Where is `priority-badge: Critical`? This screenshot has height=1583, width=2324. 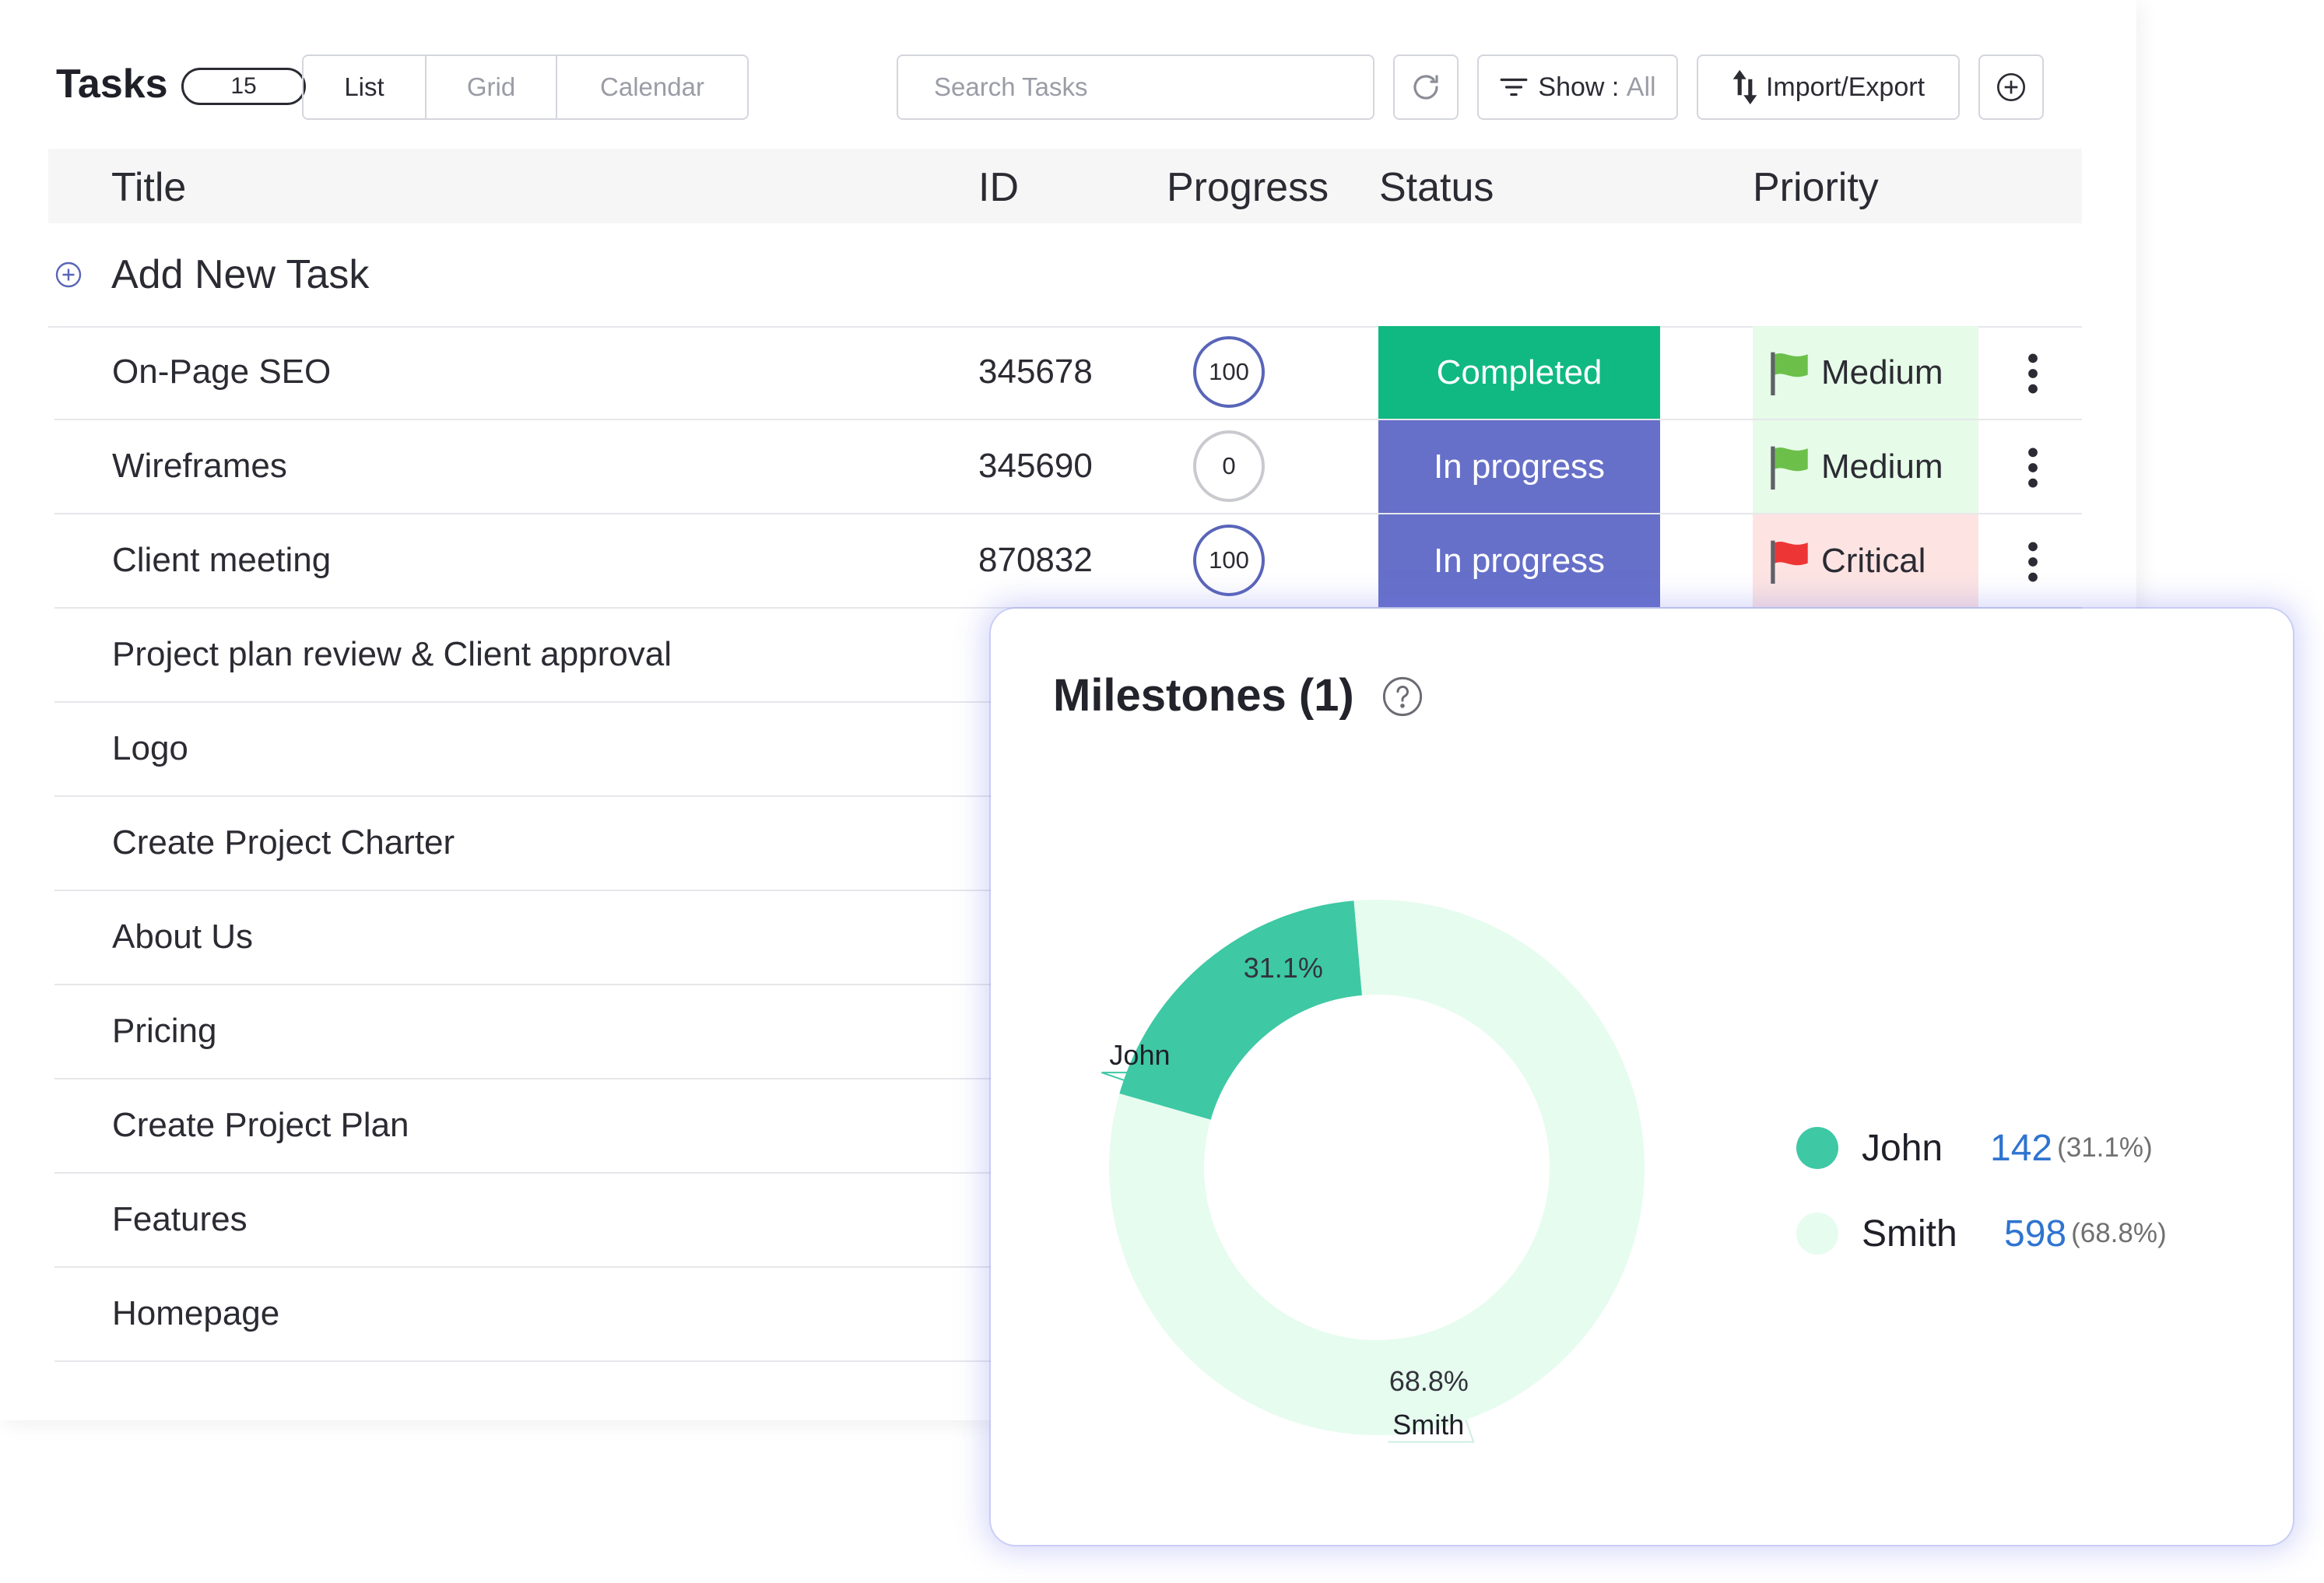
priority-badge: Critical is located at coordinates (1865, 560).